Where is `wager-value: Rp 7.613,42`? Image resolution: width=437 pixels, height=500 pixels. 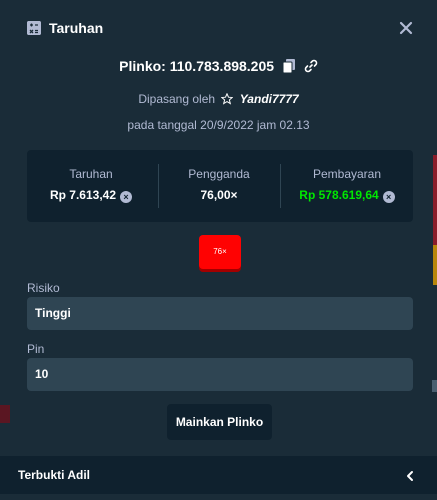 wager-value: Rp 7.613,42 is located at coordinates (83, 195).